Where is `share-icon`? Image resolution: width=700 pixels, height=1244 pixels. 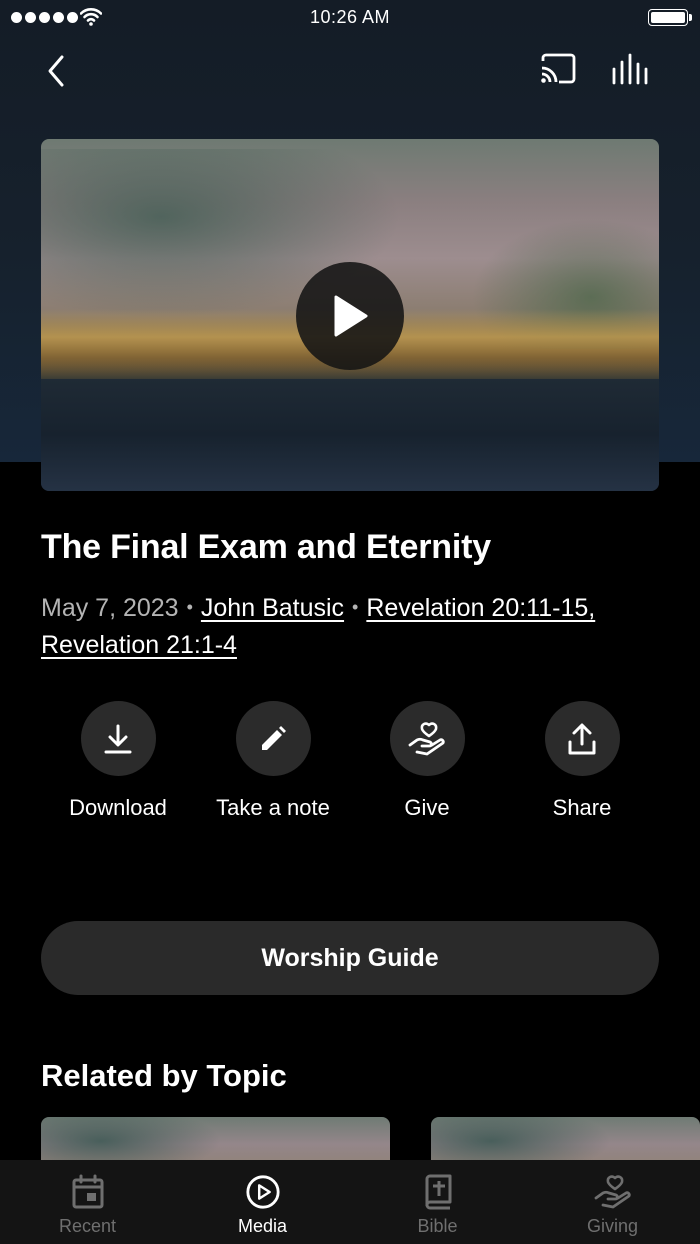 share-icon is located at coordinates (582, 738).